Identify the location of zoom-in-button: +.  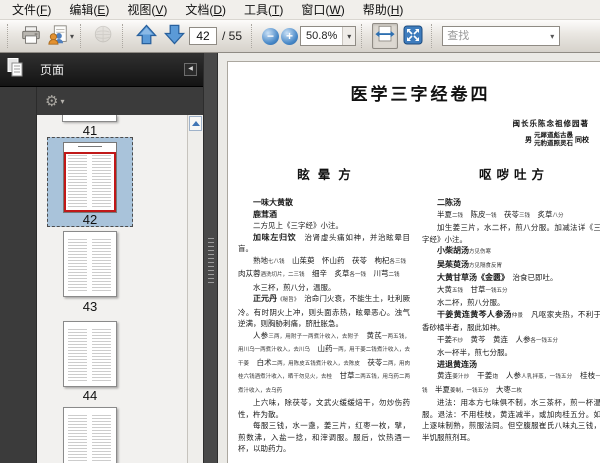
(290, 36).